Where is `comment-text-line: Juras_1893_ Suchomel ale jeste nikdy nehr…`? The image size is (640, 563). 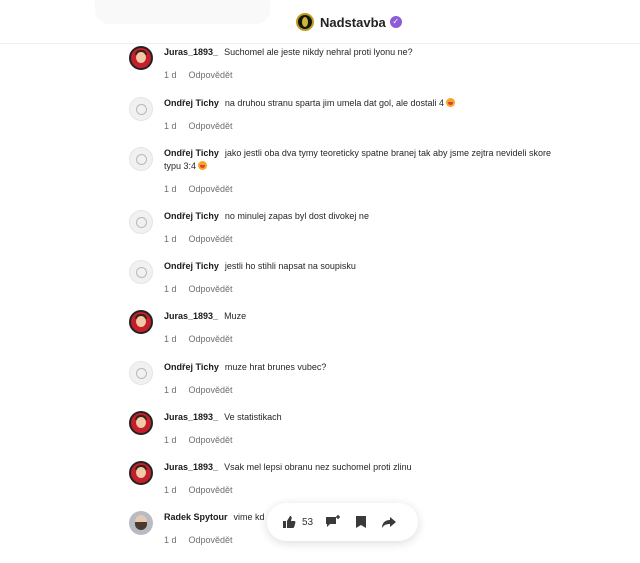
comment-text-line: Juras_1893_ Suchomel ale jeste nikdy nehr… is located at coordinates (366, 52).